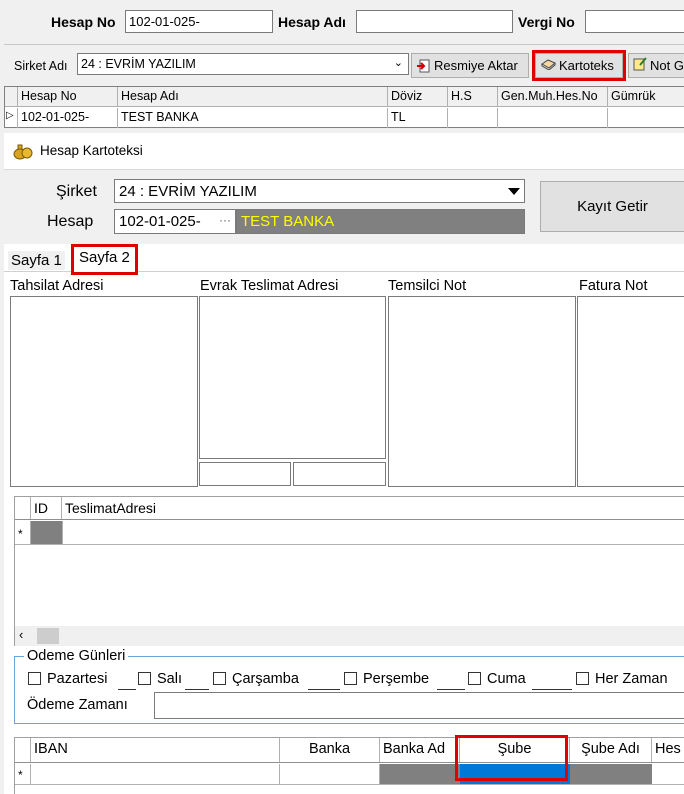 Image resolution: width=684 pixels, height=794 pixels. What do you see at coordinates (269, 286) in the screenshot?
I see `evrak-teslimat-label: Evrak Teslimat Adresi` at bounding box center [269, 286].